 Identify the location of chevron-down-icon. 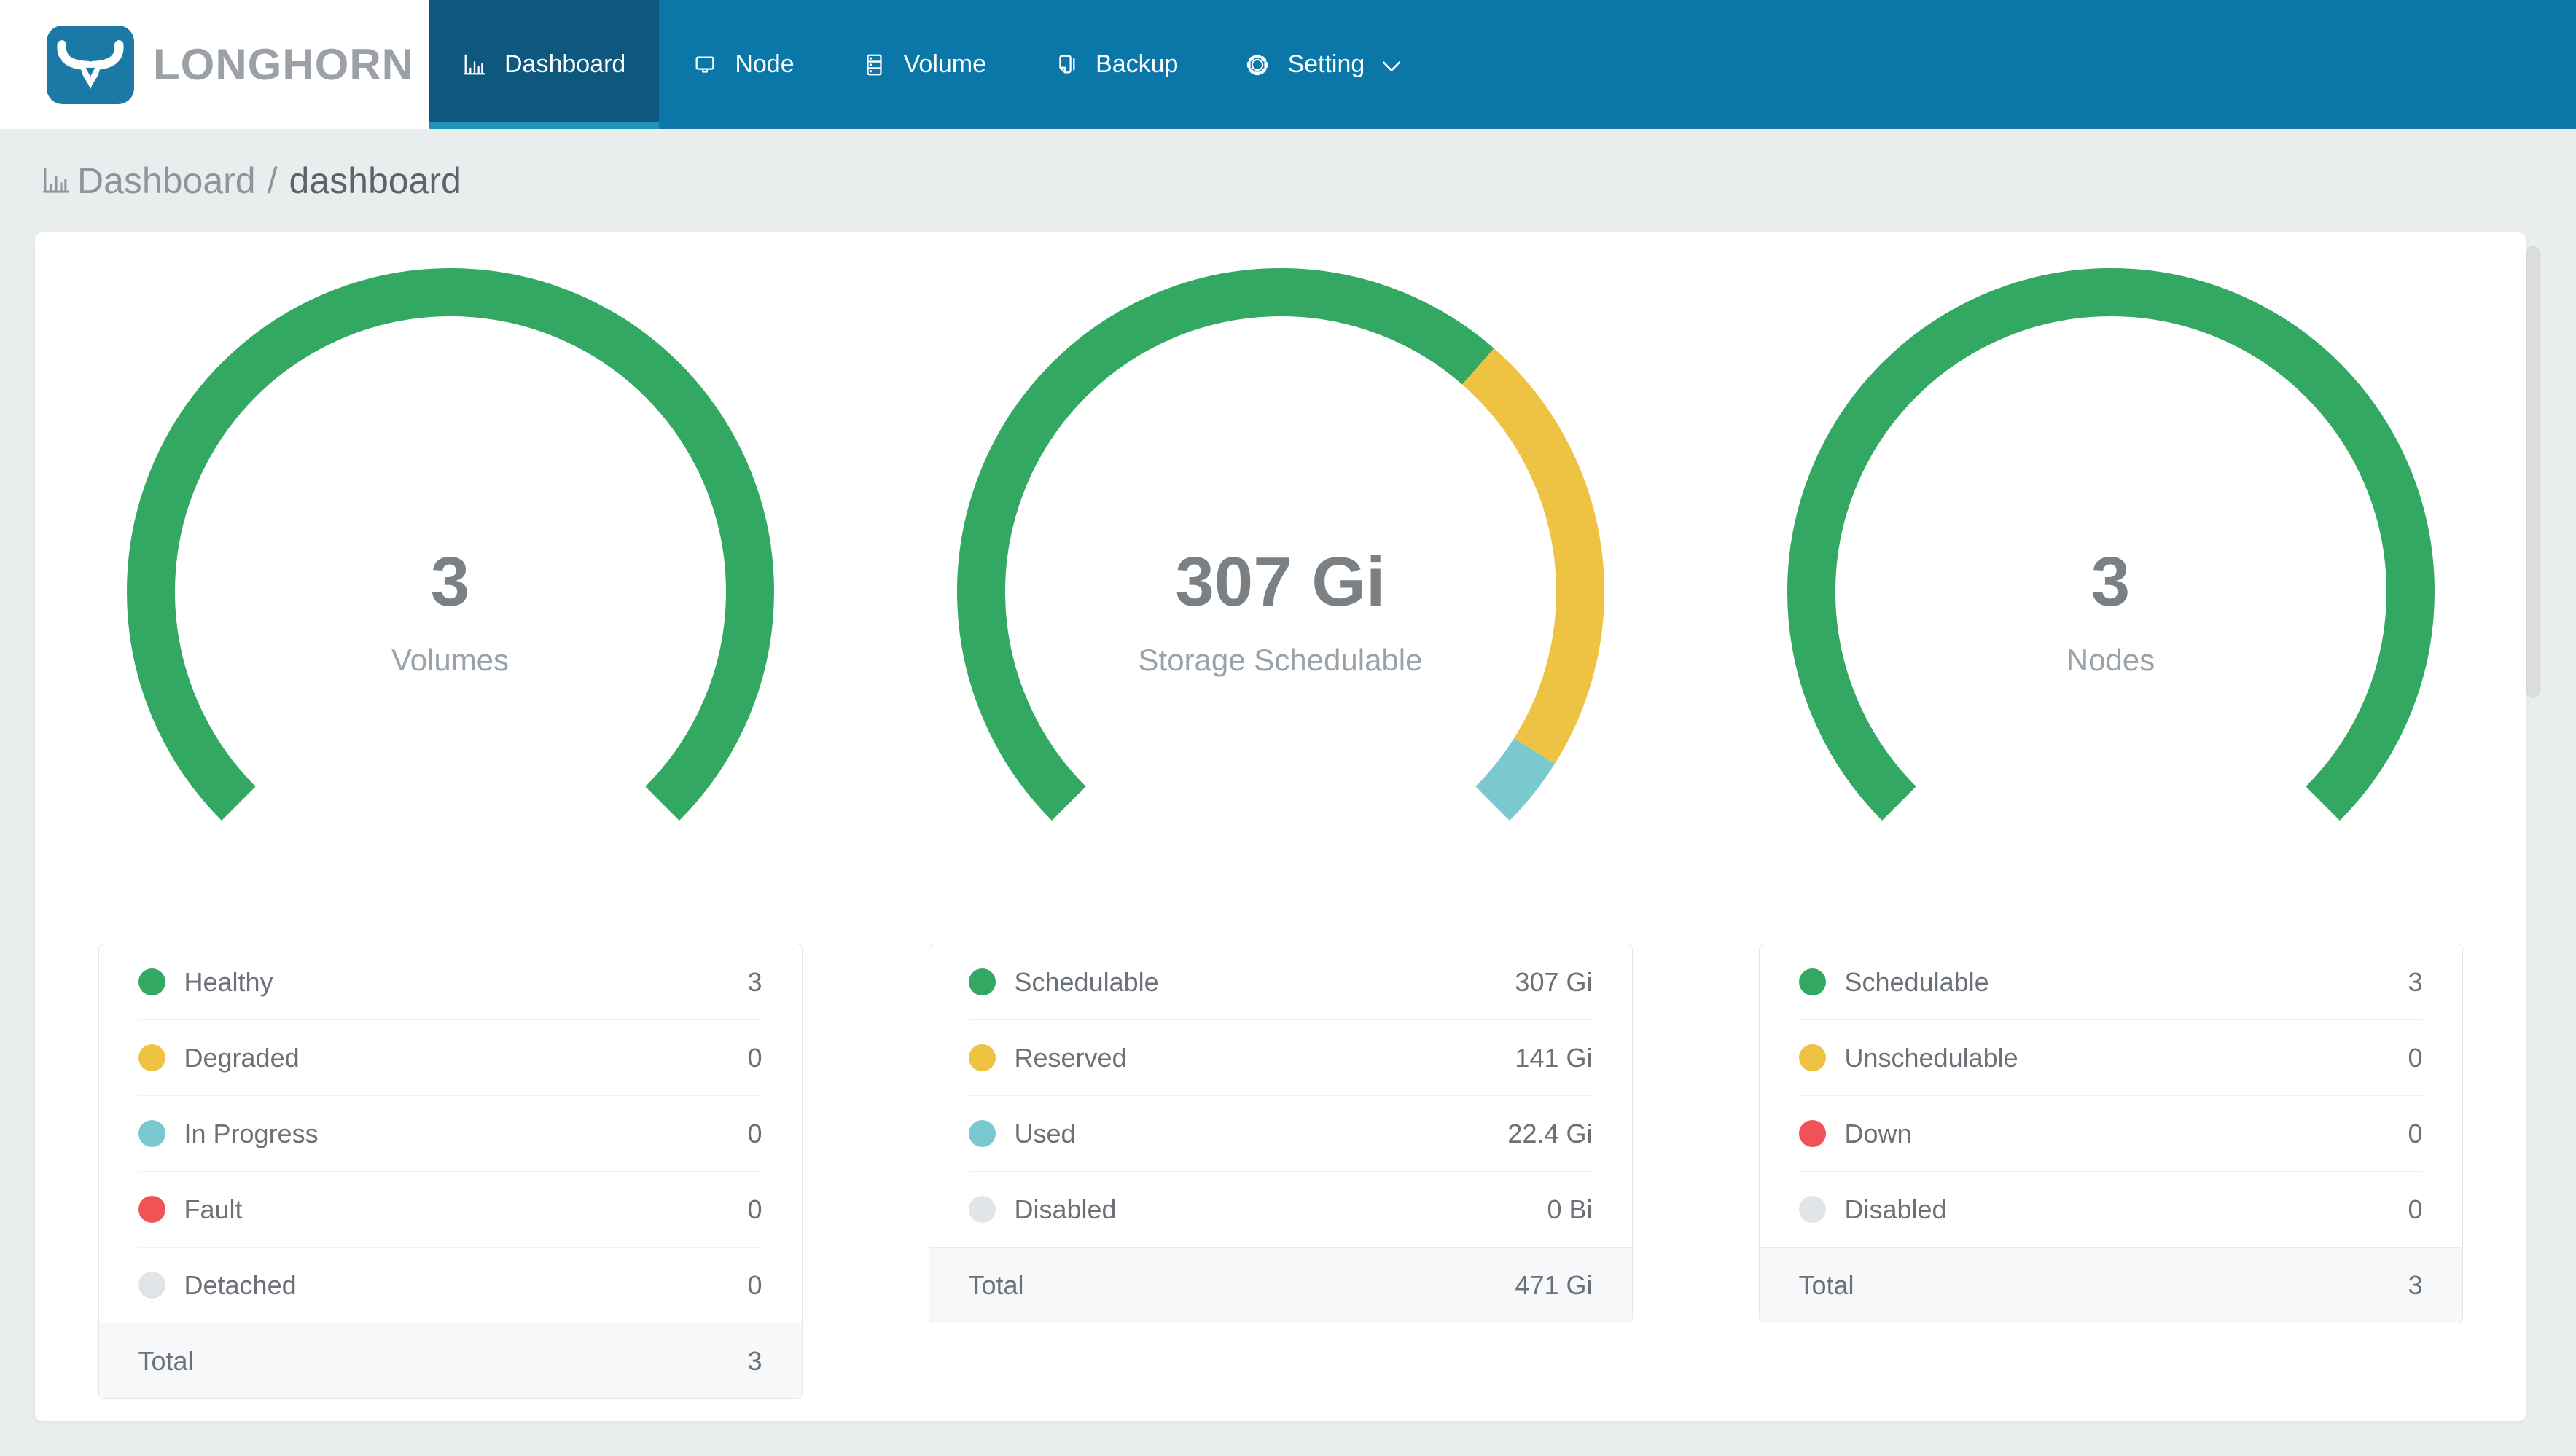
(1391, 64).